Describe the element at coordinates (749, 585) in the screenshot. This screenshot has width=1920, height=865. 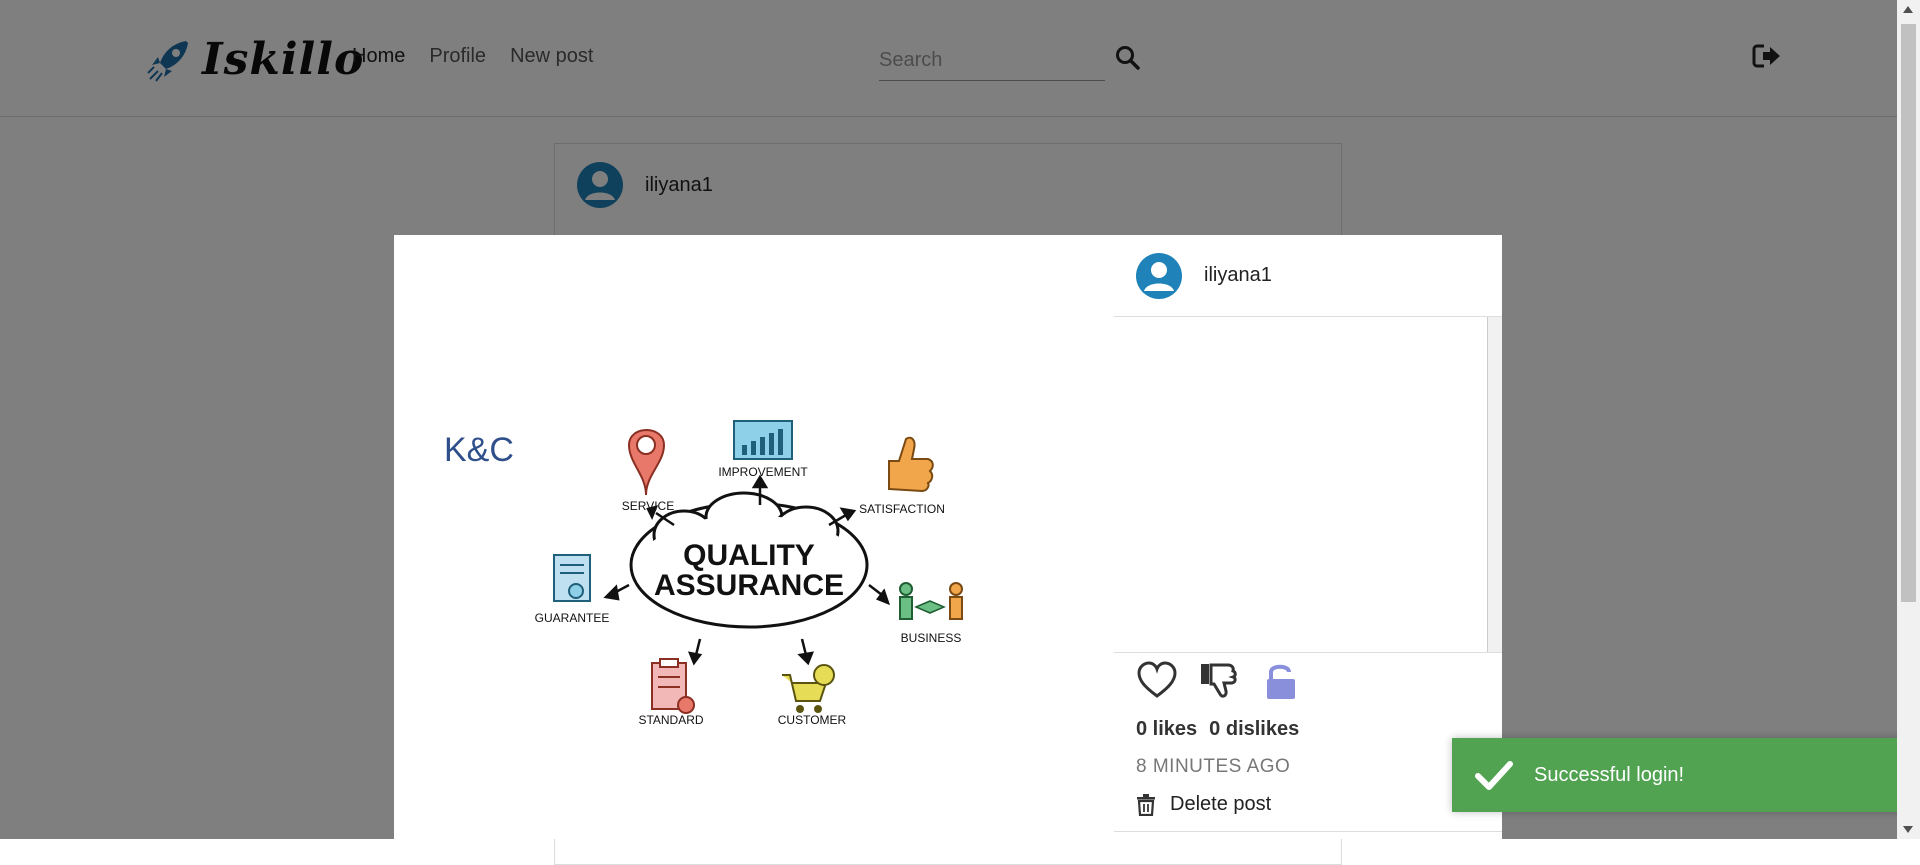
I see `image-center-line2: ASSURANCE` at that location.